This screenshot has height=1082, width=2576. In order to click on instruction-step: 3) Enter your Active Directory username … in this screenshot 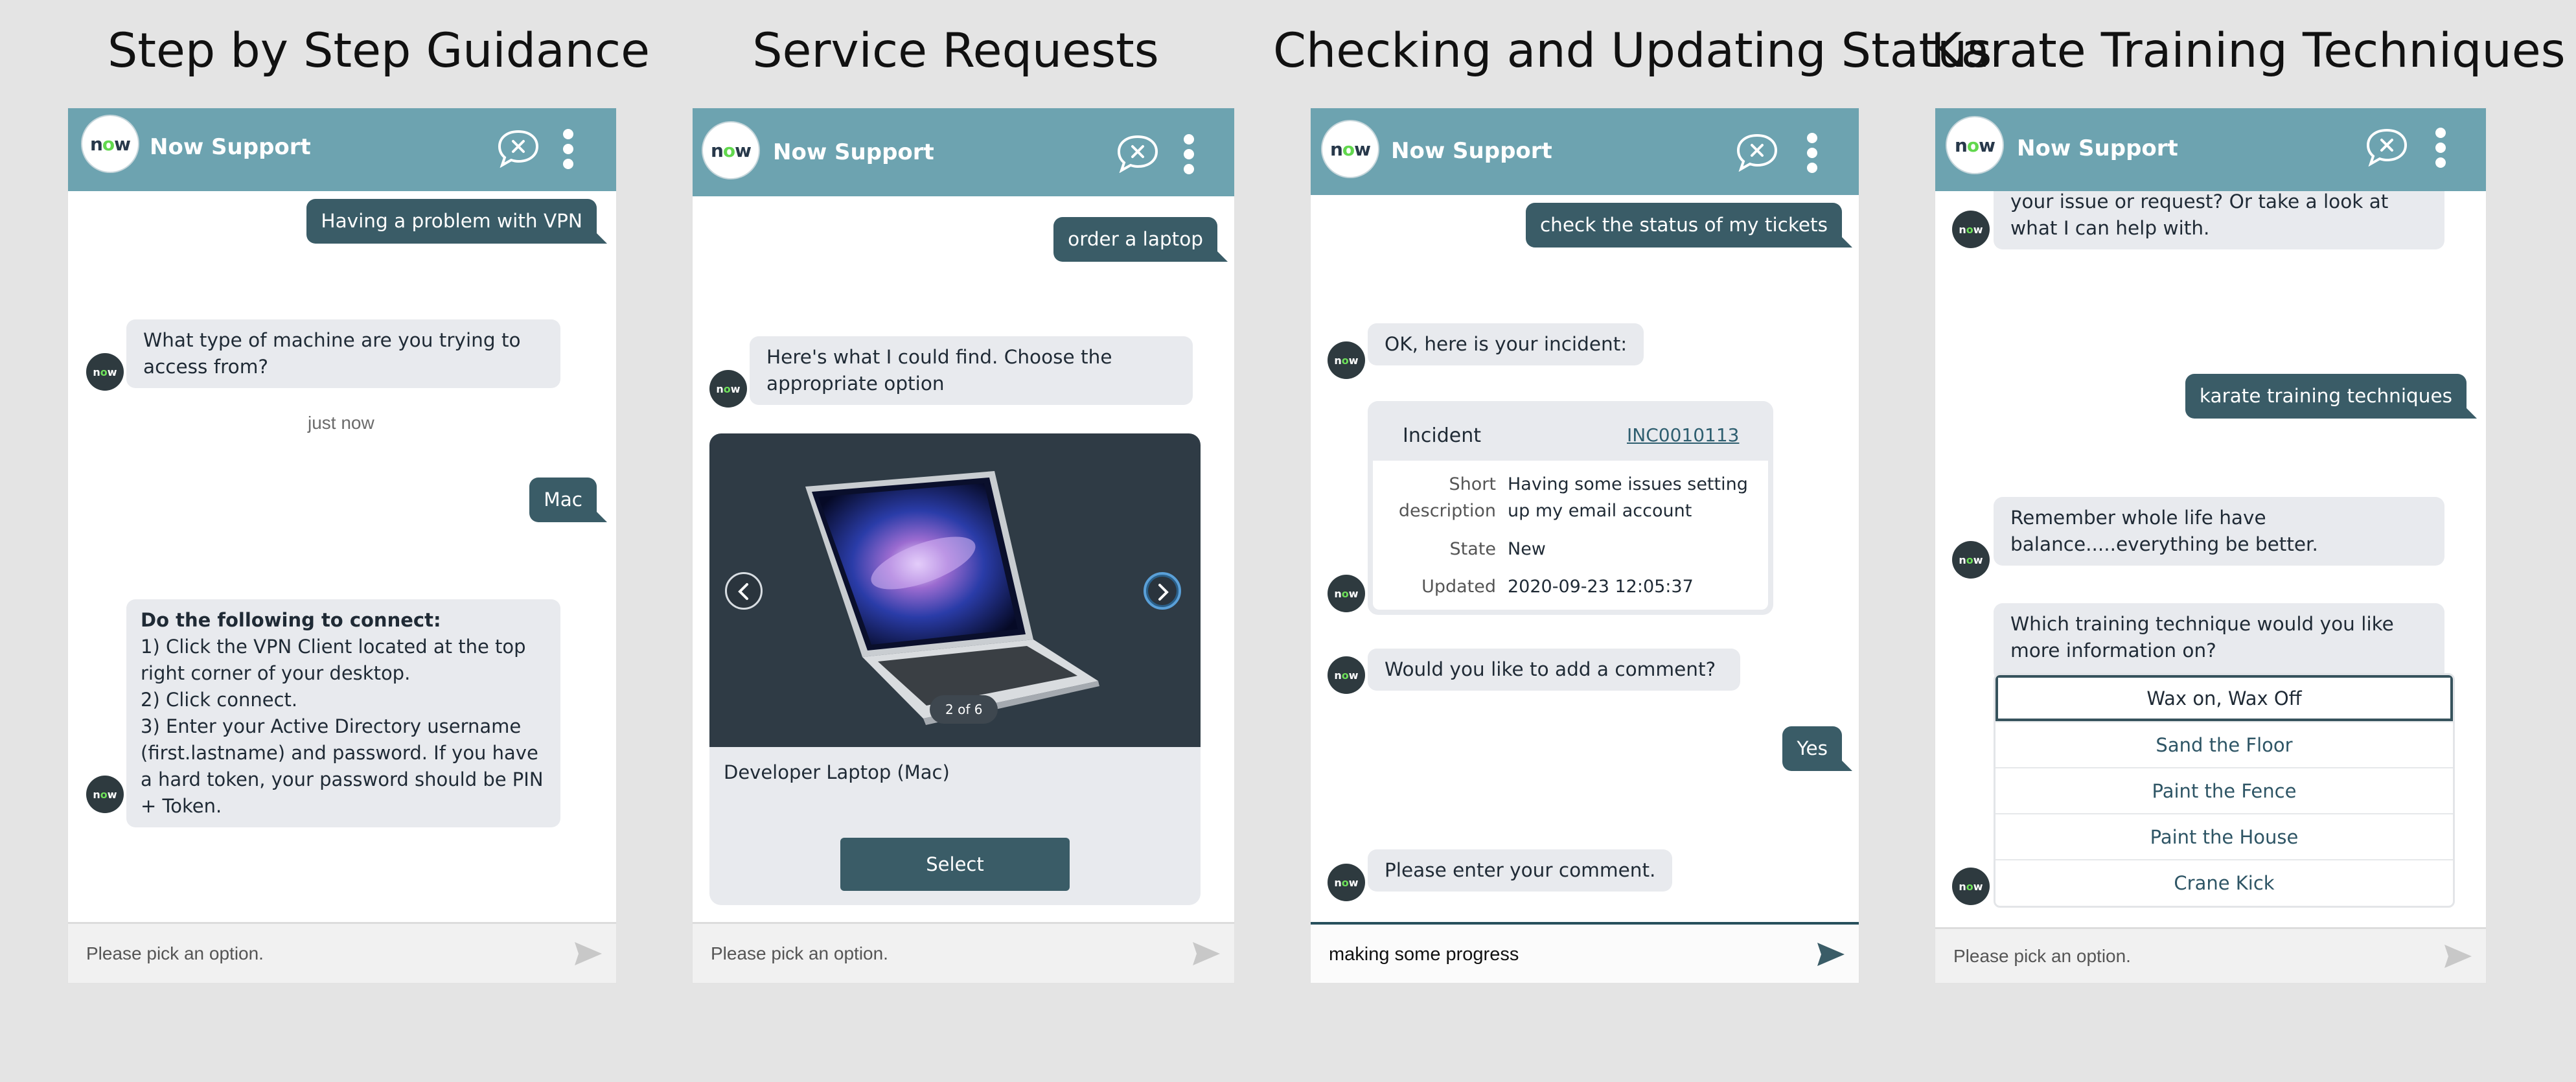, I will do `click(343, 766)`.